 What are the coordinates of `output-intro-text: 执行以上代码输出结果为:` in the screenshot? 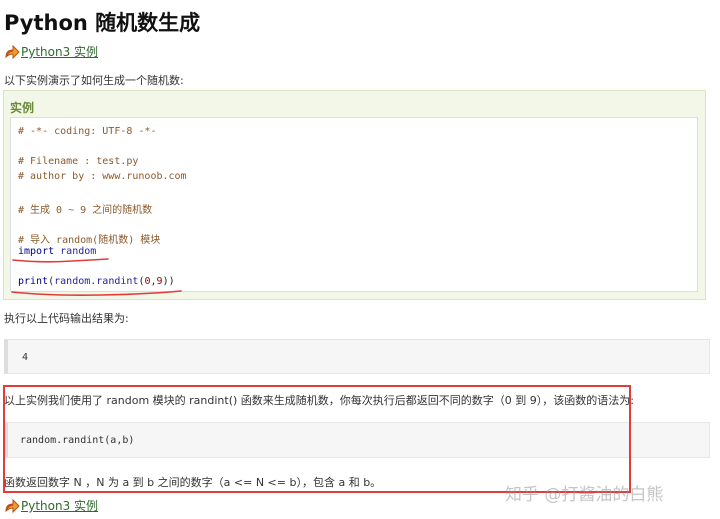 It's located at (66, 318).